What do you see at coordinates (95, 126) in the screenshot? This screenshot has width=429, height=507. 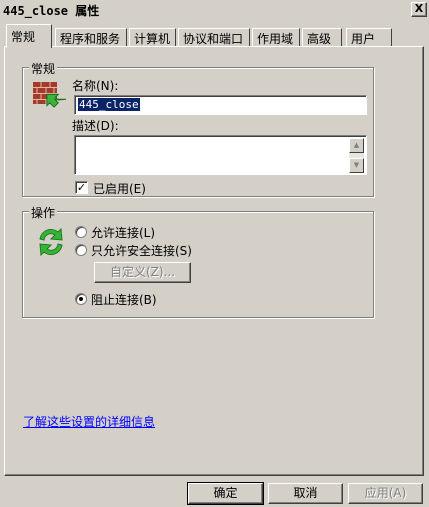 I see `description-label: 描述(D):` at bounding box center [95, 126].